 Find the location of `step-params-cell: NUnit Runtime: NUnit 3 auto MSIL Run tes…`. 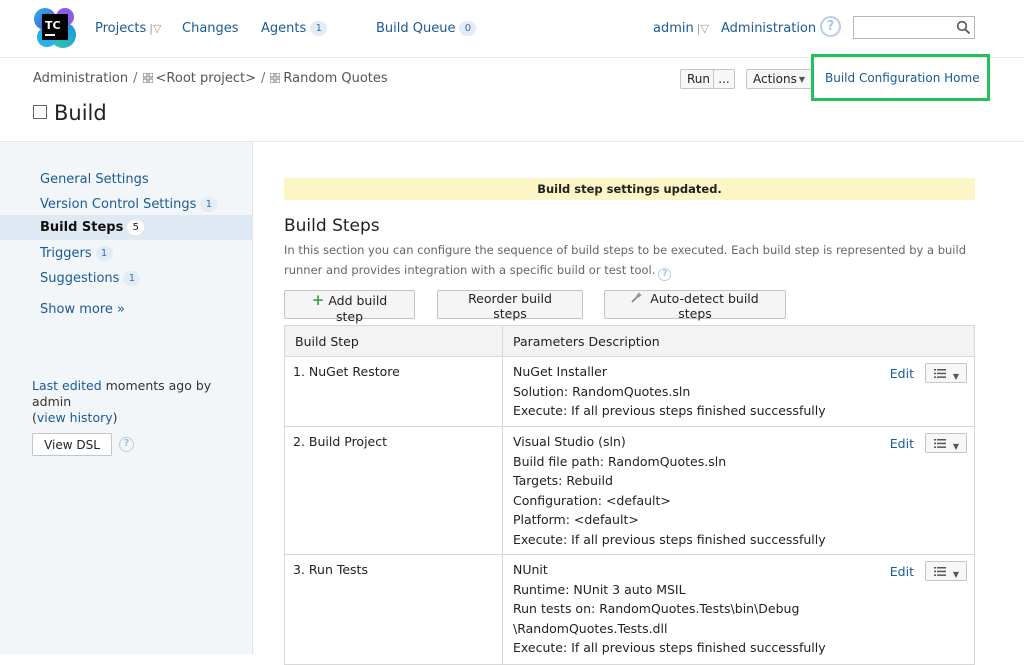

step-params-cell: NUnit Runtime: NUnit 3 auto MSIL Run tes… is located at coordinates (738, 609).